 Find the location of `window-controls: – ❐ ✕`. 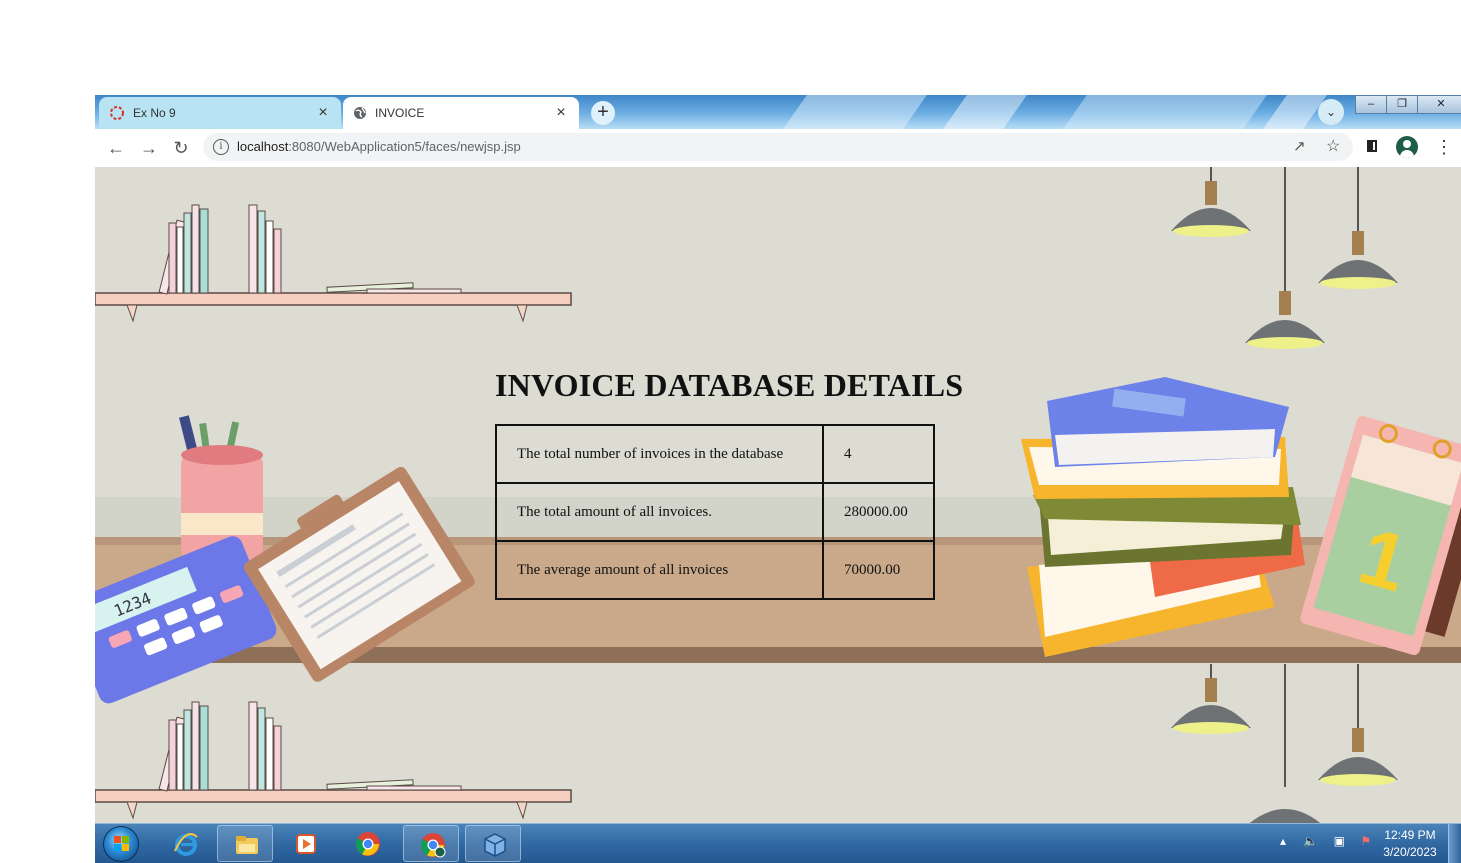

window-controls: – ❐ ✕ is located at coordinates (1408, 104).